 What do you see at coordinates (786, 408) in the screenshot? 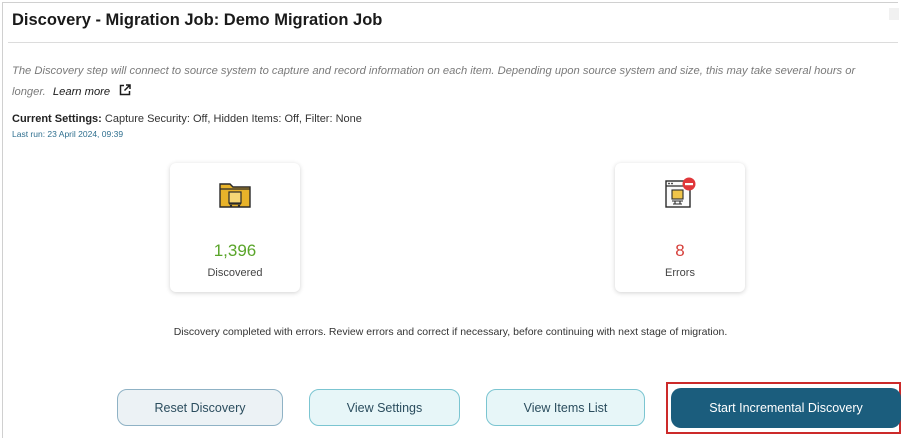
I see `start-incremental-discovery-button: Start Incremental Discovery` at bounding box center [786, 408].